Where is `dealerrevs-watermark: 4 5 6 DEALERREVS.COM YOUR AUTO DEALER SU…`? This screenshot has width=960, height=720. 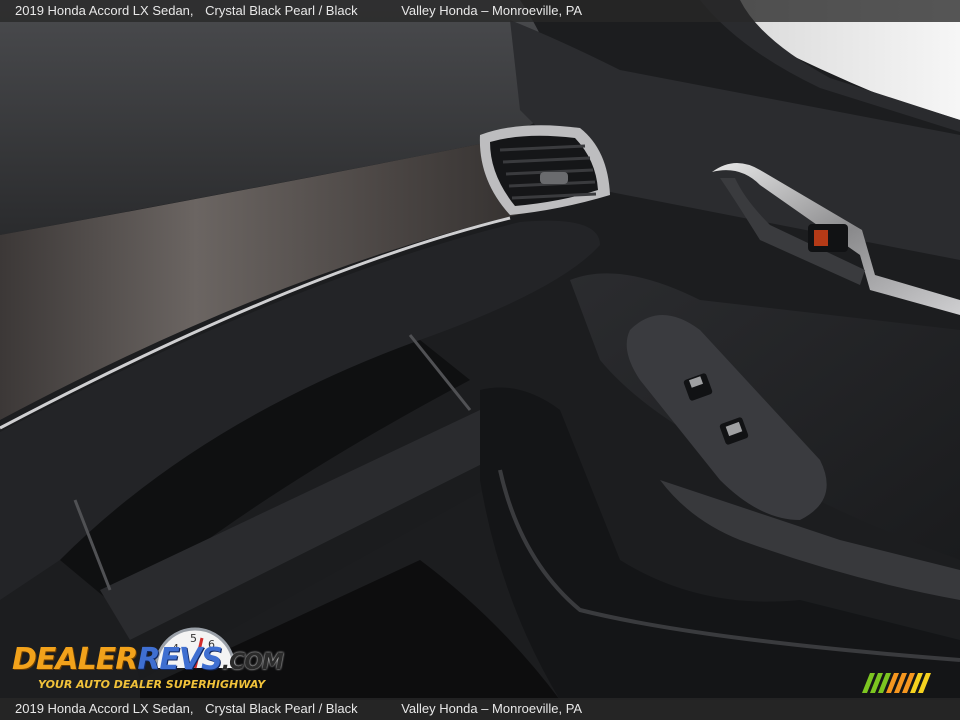 dealerrevs-watermark: 4 5 6 DEALERREVS.COM YOUR AUTO DEALER SU… is located at coordinates (148, 661).